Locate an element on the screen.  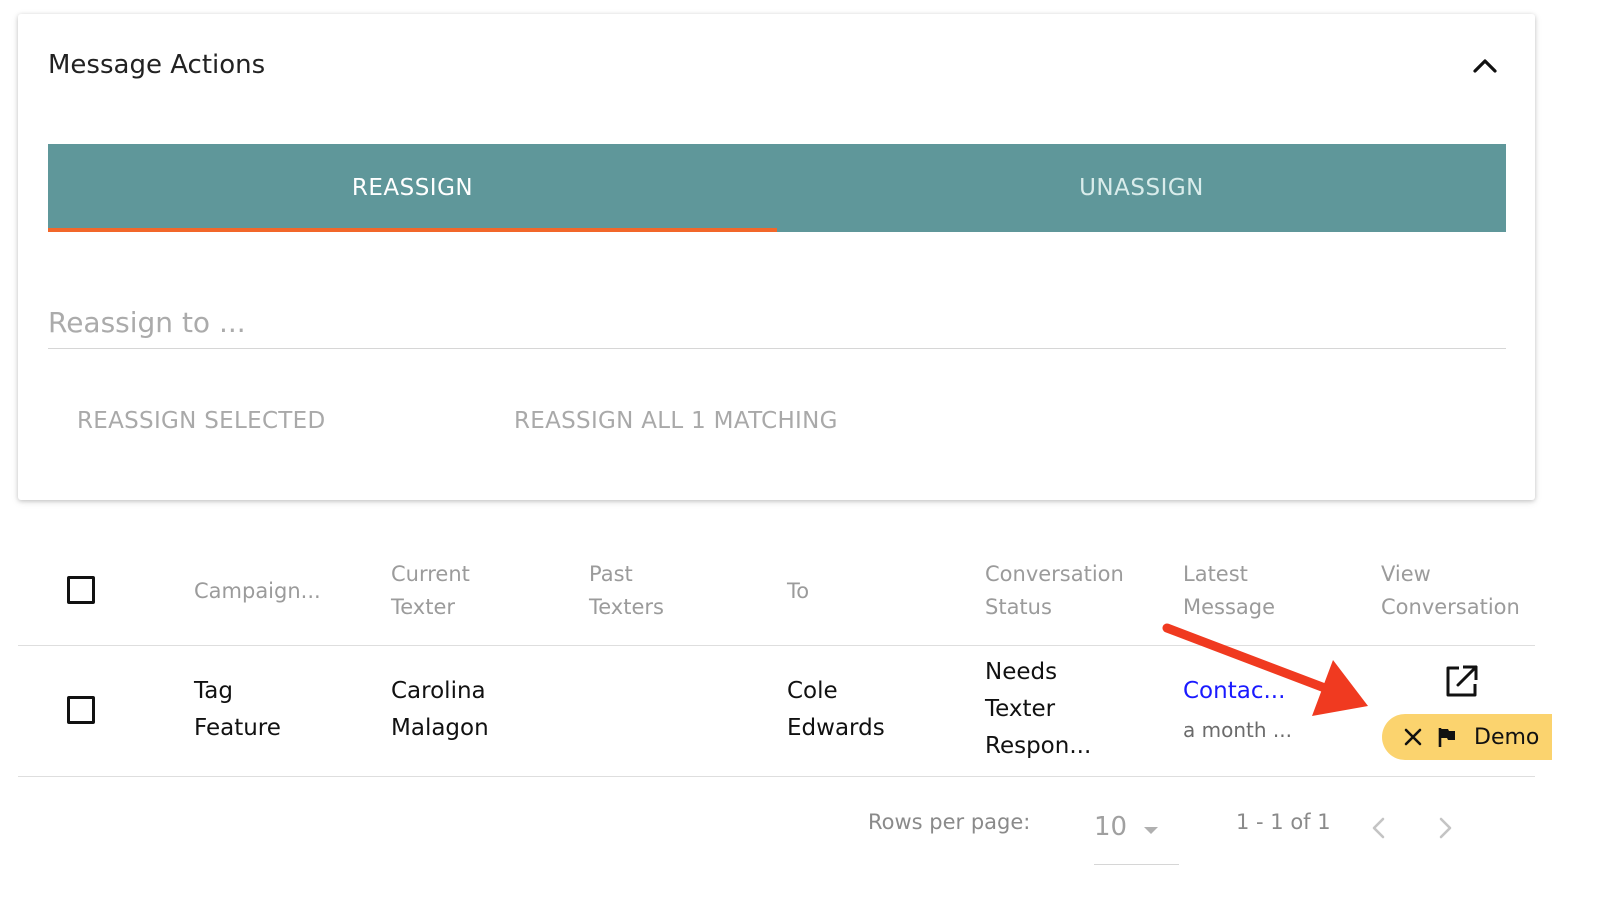
open-in-new-icon is located at coordinates (1461, 682).